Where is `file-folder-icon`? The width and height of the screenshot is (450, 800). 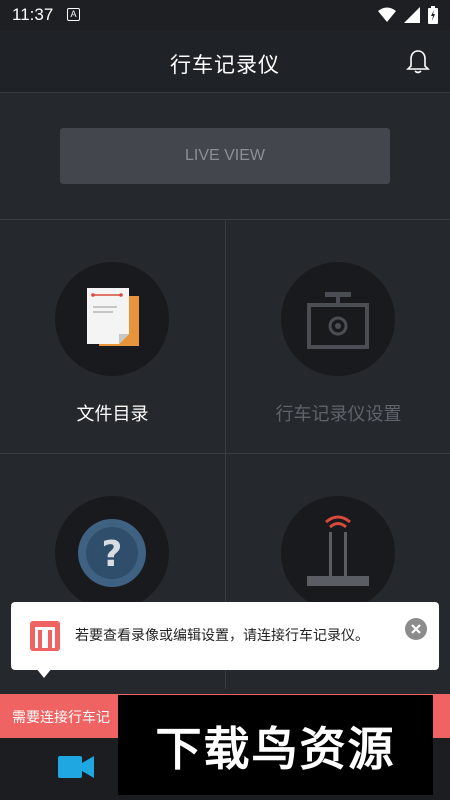 file-folder-icon is located at coordinates (113, 317).